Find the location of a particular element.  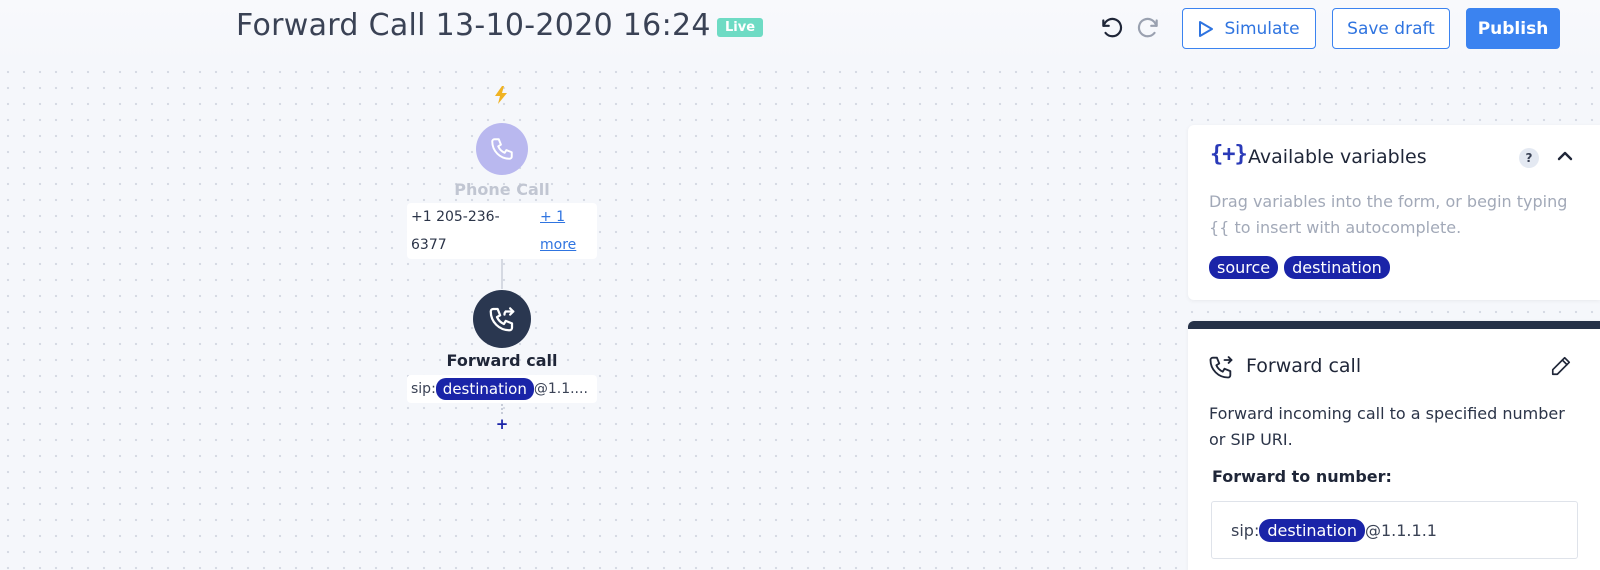

simulate-button: Simulate is located at coordinates (1249, 28).